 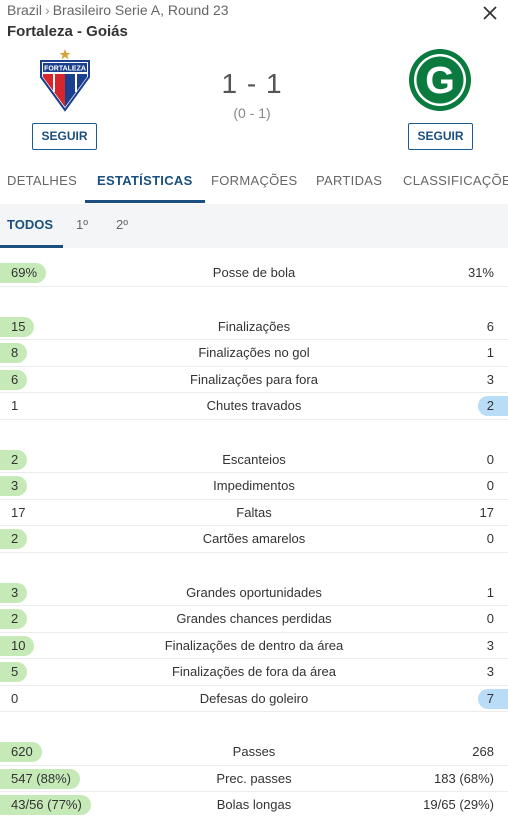 What do you see at coordinates (458, 804) in the screenshot?
I see `away-stat-value: 19/65 (29%)` at bounding box center [458, 804].